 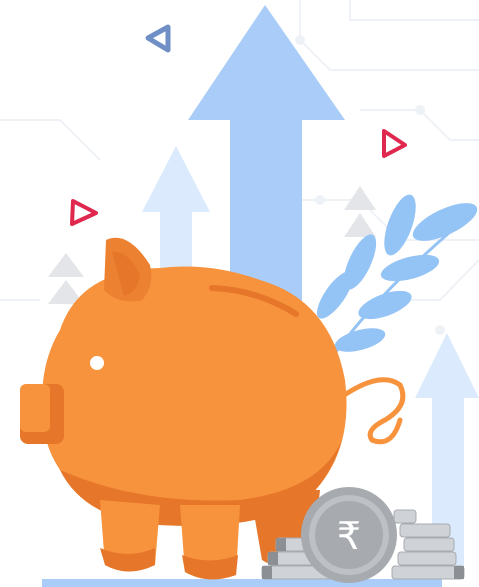 I want to click on triangle-outline-red-left-icon, so click(x=84, y=212).